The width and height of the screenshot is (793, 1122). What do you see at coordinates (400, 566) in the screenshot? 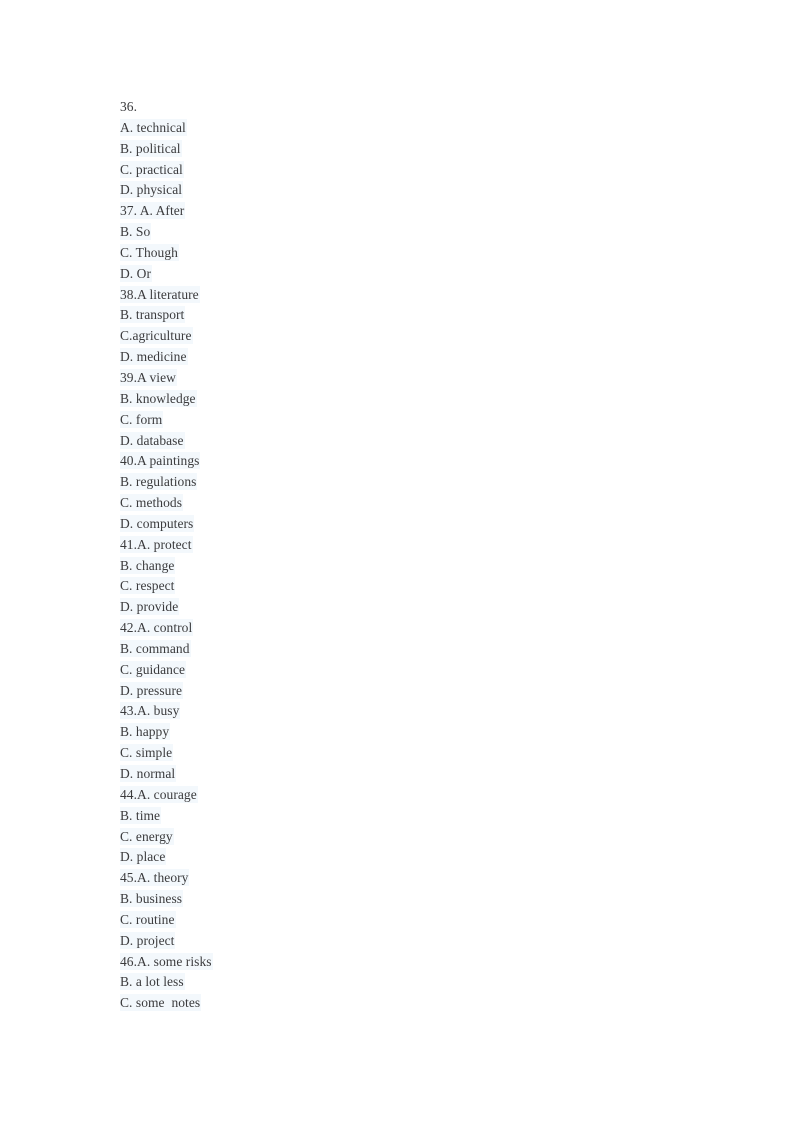
I see `answer-option-line: B. change` at bounding box center [400, 566].